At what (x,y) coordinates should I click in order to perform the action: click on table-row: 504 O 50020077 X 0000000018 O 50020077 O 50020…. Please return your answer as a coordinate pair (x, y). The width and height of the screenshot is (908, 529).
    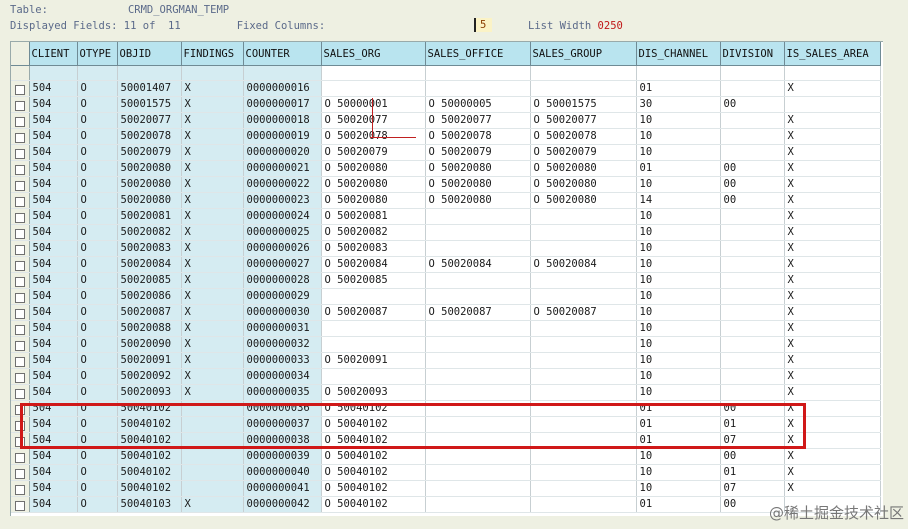
    Looking at the image, I should click on (446, 120).